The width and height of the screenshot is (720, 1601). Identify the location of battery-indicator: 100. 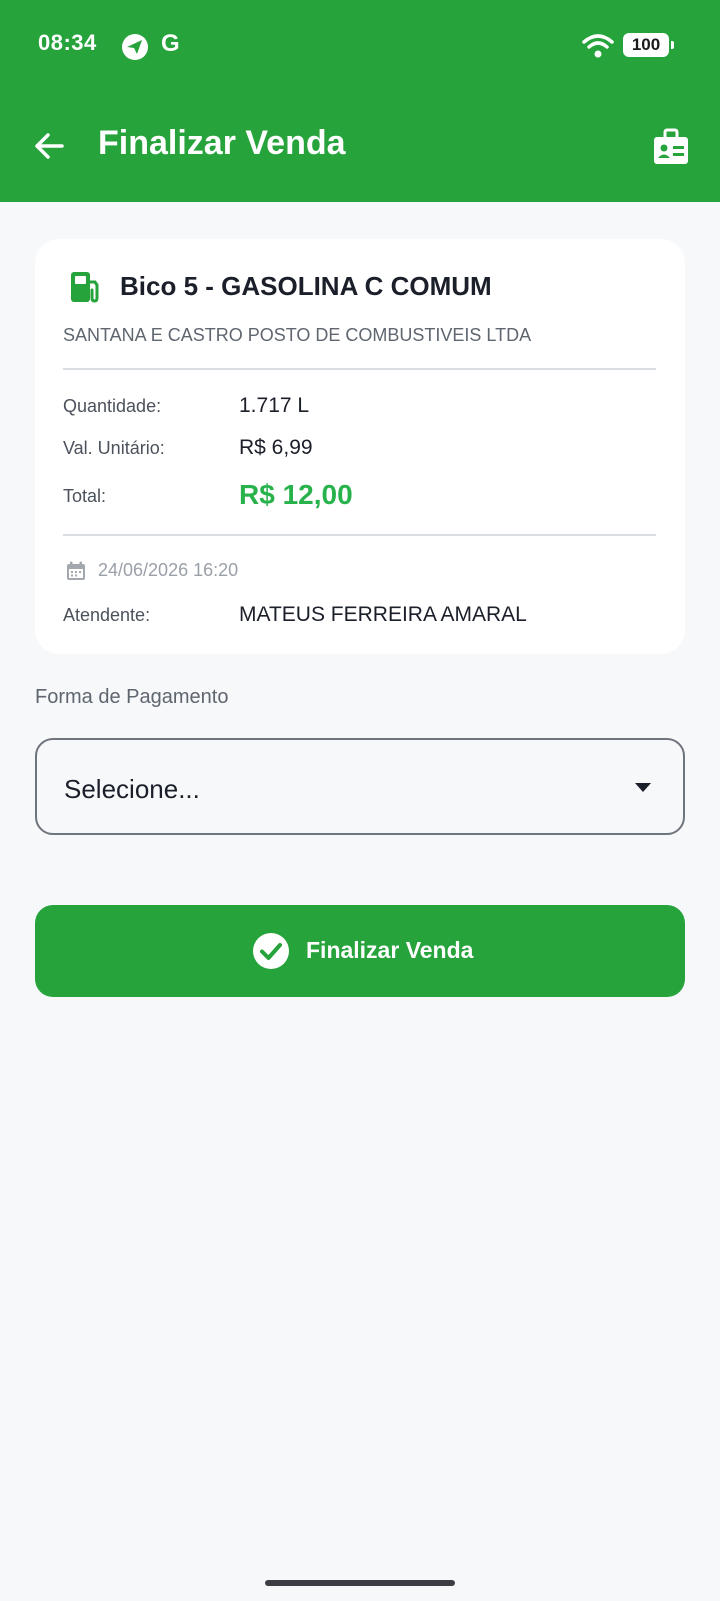
(648, 45).